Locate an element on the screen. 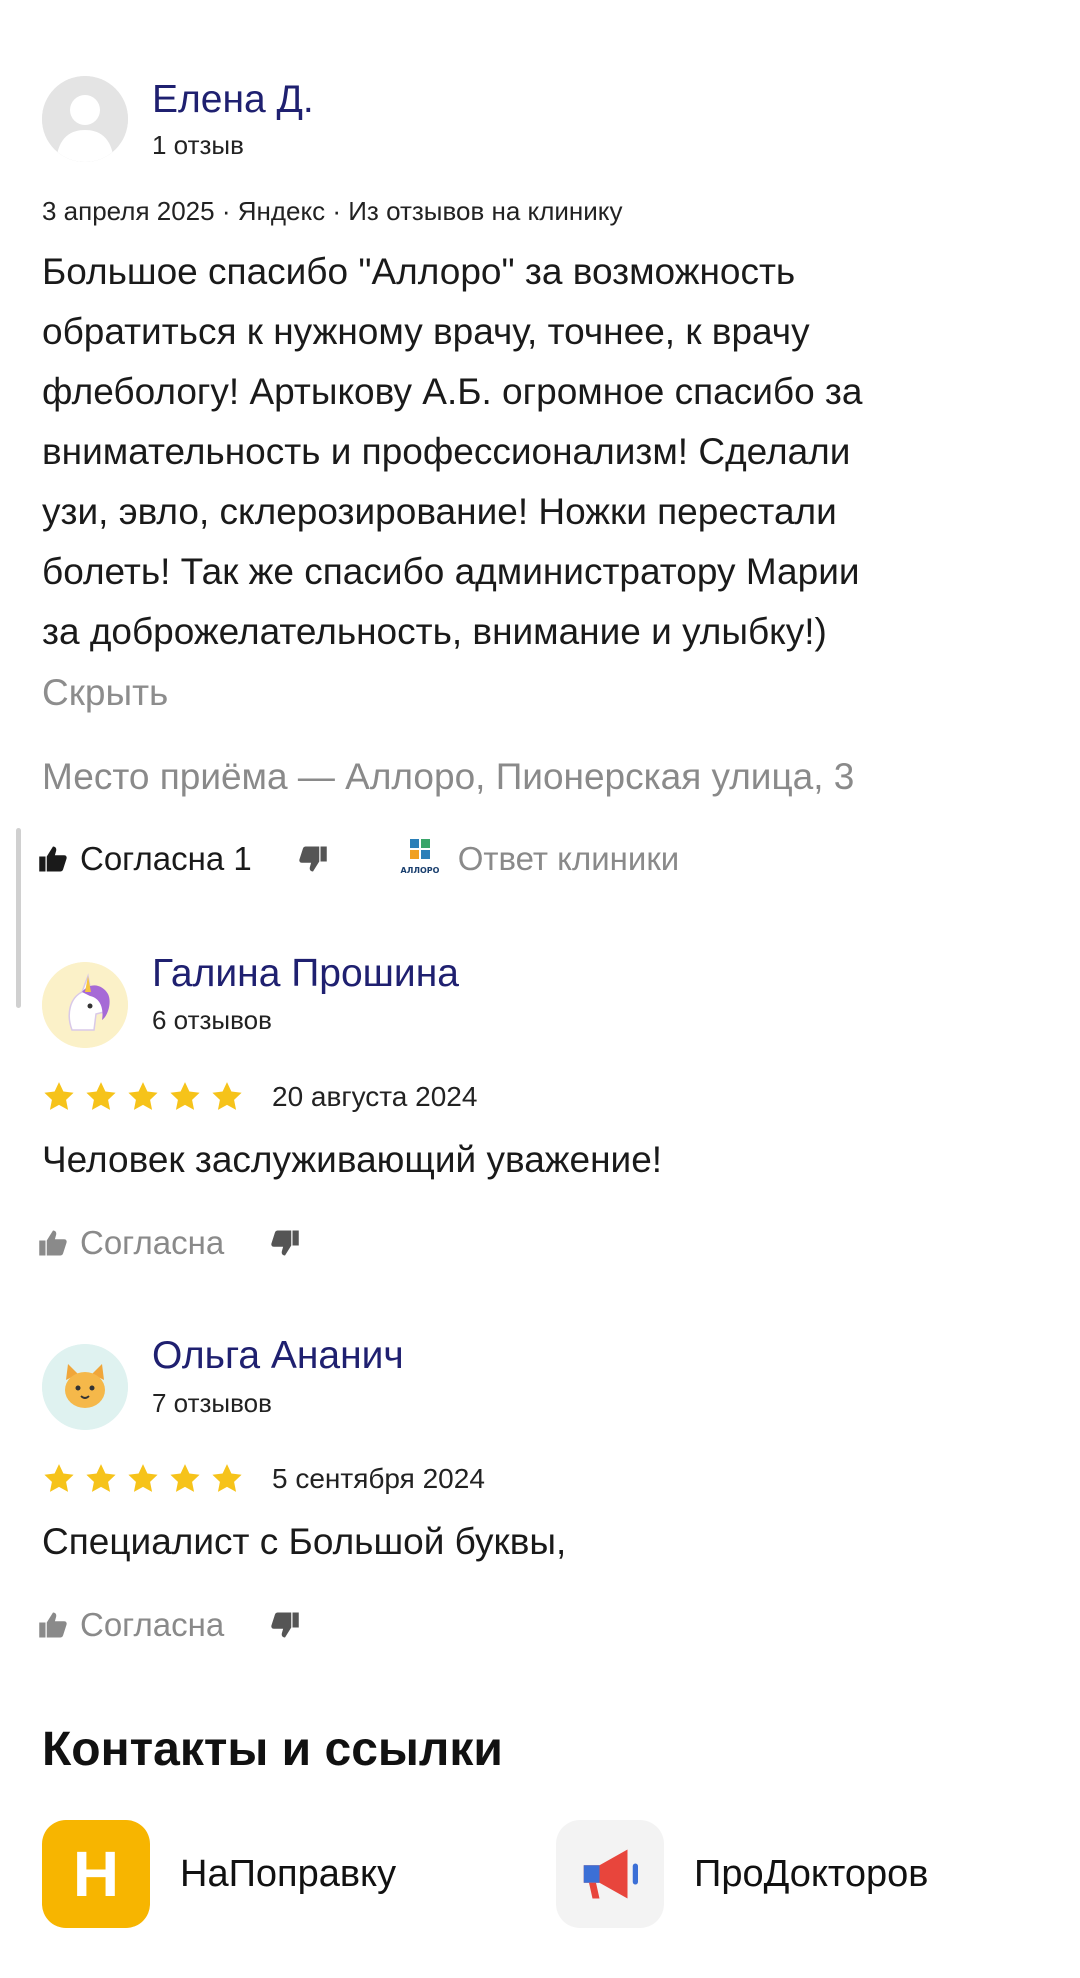 This screenshot has height=1978, width=1080. unicorn-avatar-icon is located at coordinates (85, 1005).